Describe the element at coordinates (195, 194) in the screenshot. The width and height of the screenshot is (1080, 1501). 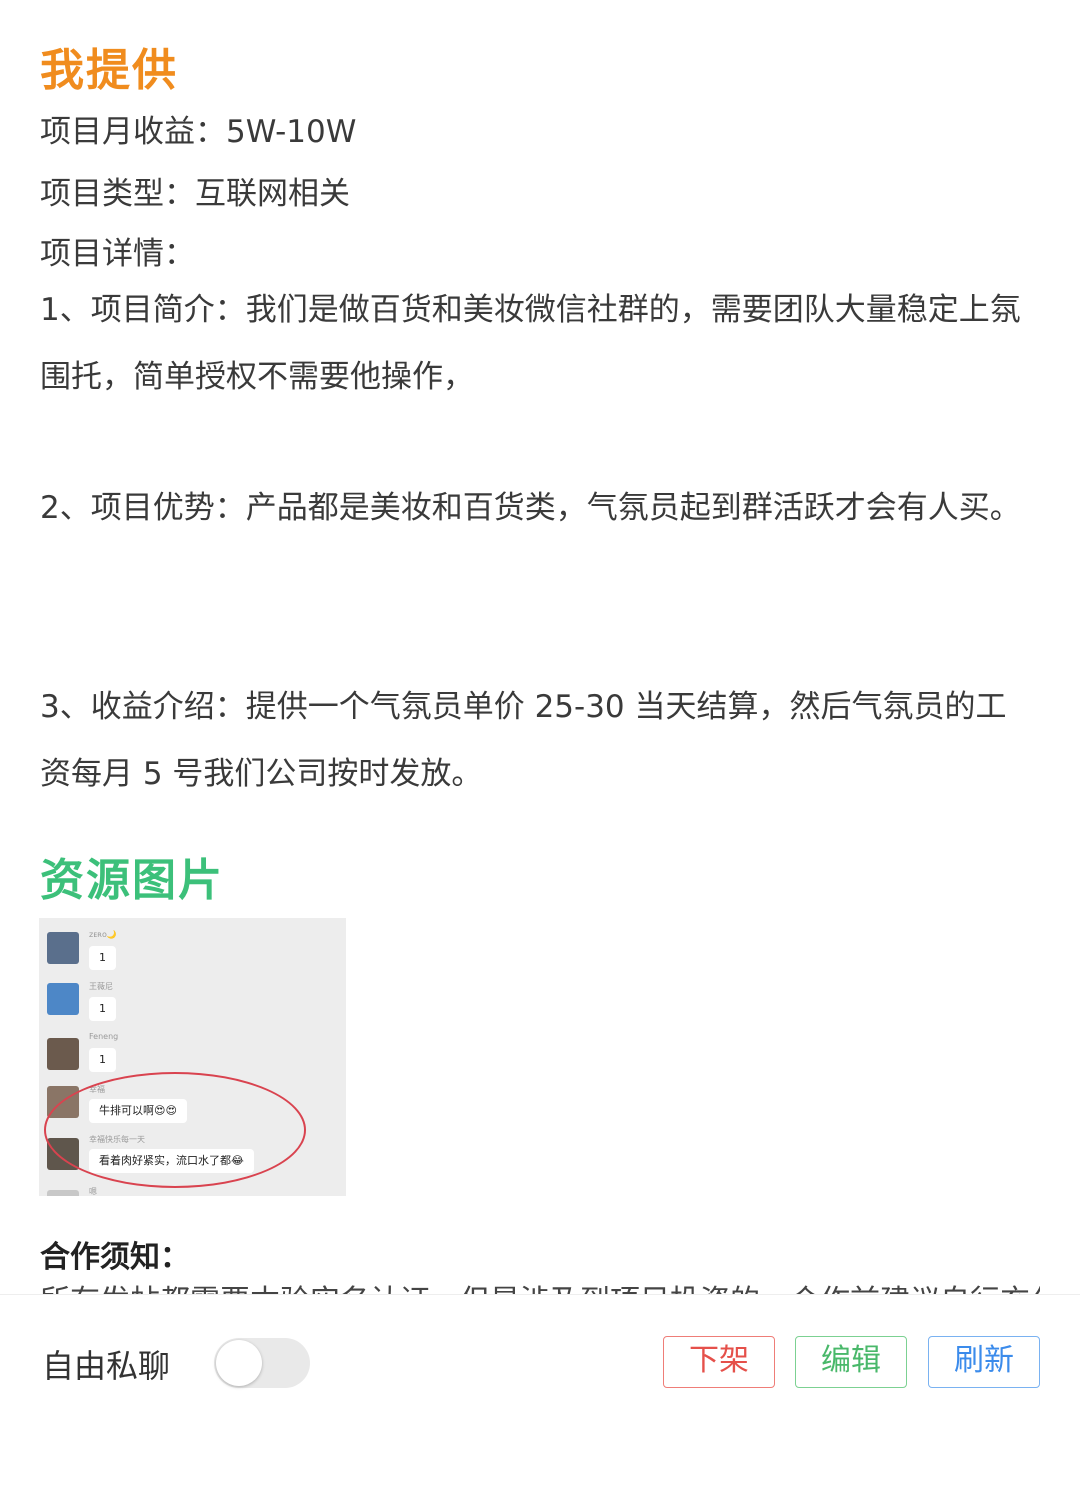
I see `project-type: 项目类型：互联网相关` at that location.